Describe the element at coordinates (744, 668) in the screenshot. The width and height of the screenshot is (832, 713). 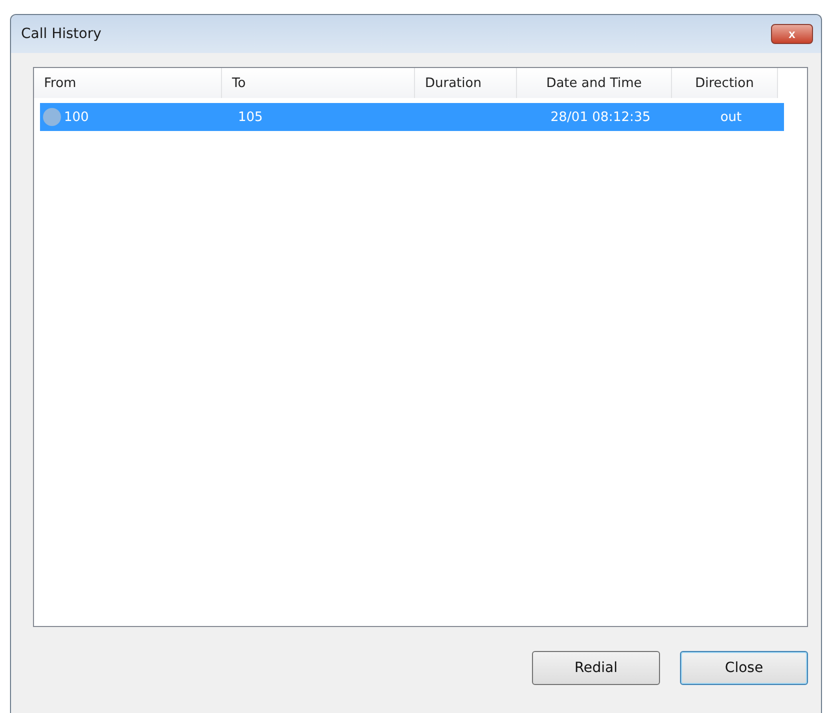
I see `dialog-button: Close` at that location.